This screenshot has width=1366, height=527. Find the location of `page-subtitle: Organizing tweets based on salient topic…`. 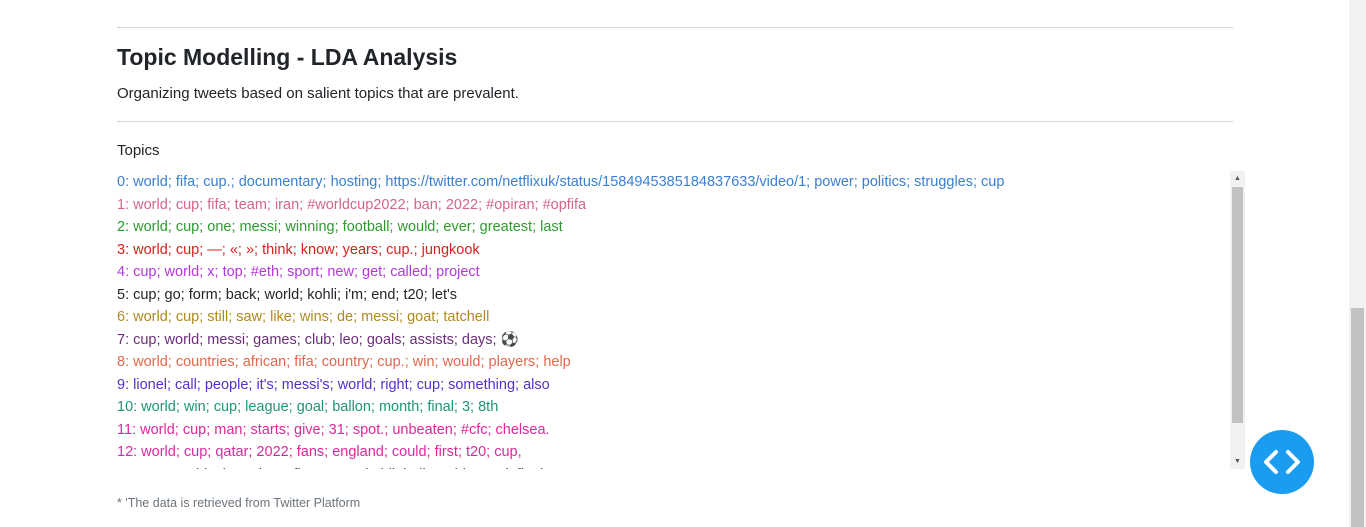

page-subtitle: Organizing tweets based on salient topic… is located at coordinates (318, 93).